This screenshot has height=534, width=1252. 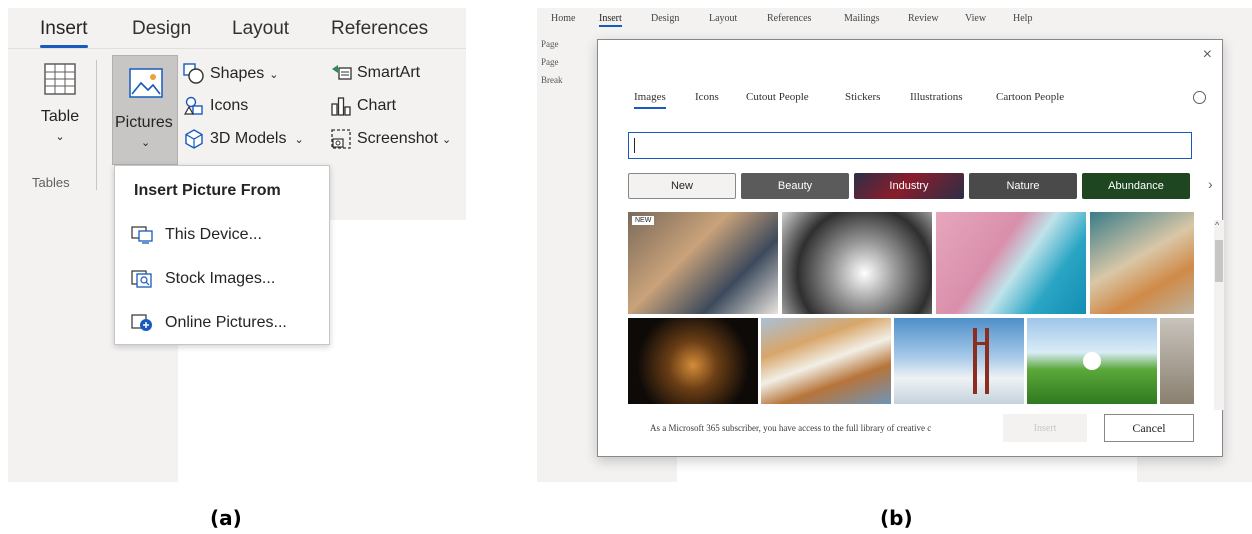 I want to click on new-badge: NEW, so click(x=643, y=220).